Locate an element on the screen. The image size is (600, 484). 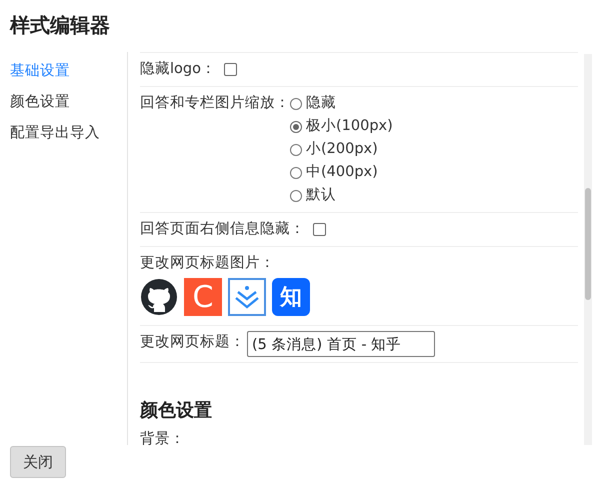
cat-silhouette-icon is located at coordinates (159, 297).